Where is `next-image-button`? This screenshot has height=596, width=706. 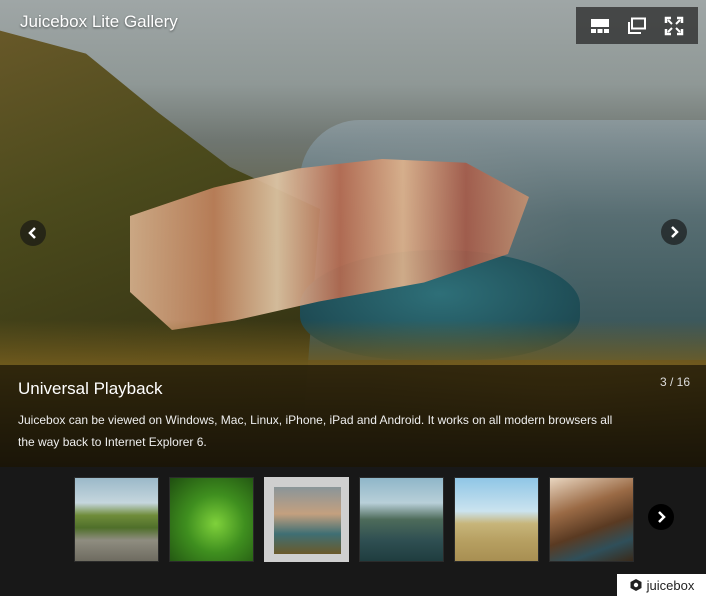 next-image-button is located at coordinates (674, 232).